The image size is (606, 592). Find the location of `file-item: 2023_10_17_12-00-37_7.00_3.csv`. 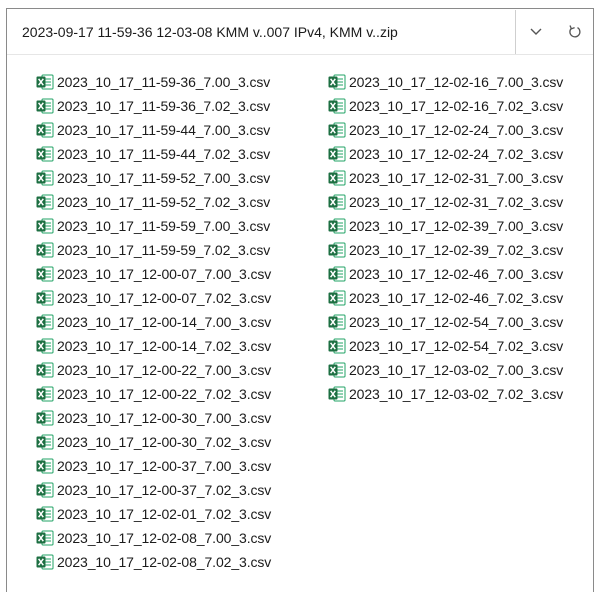

file-item: 2023_10_17_12-00-37_7.00_3.csv is located at coordinates (182, 466).